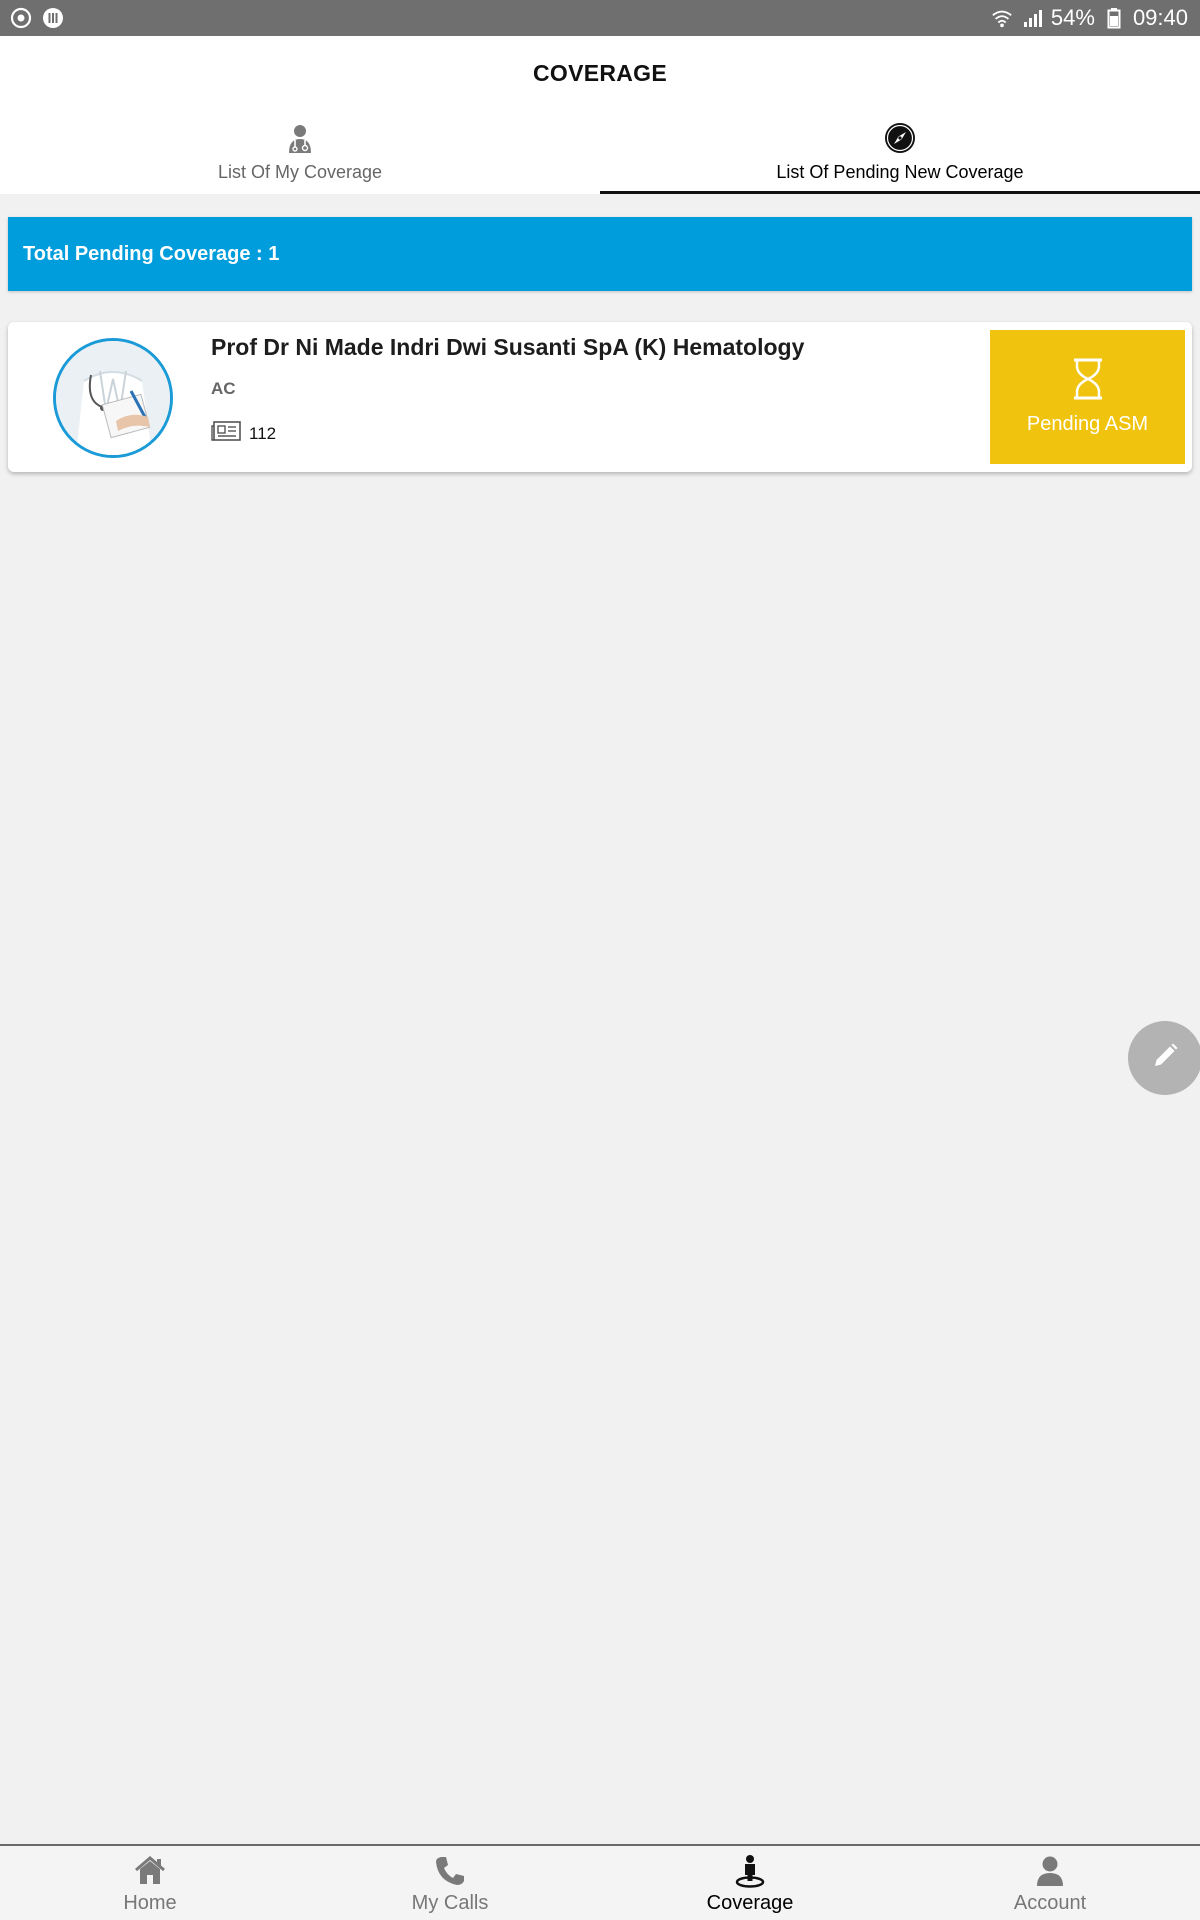 Image resolution: width=1200 pixels, height=1920 pixels. Describe the element at coordinates (450, 1871) in the screenshot. I see `phone-icon` at that location.